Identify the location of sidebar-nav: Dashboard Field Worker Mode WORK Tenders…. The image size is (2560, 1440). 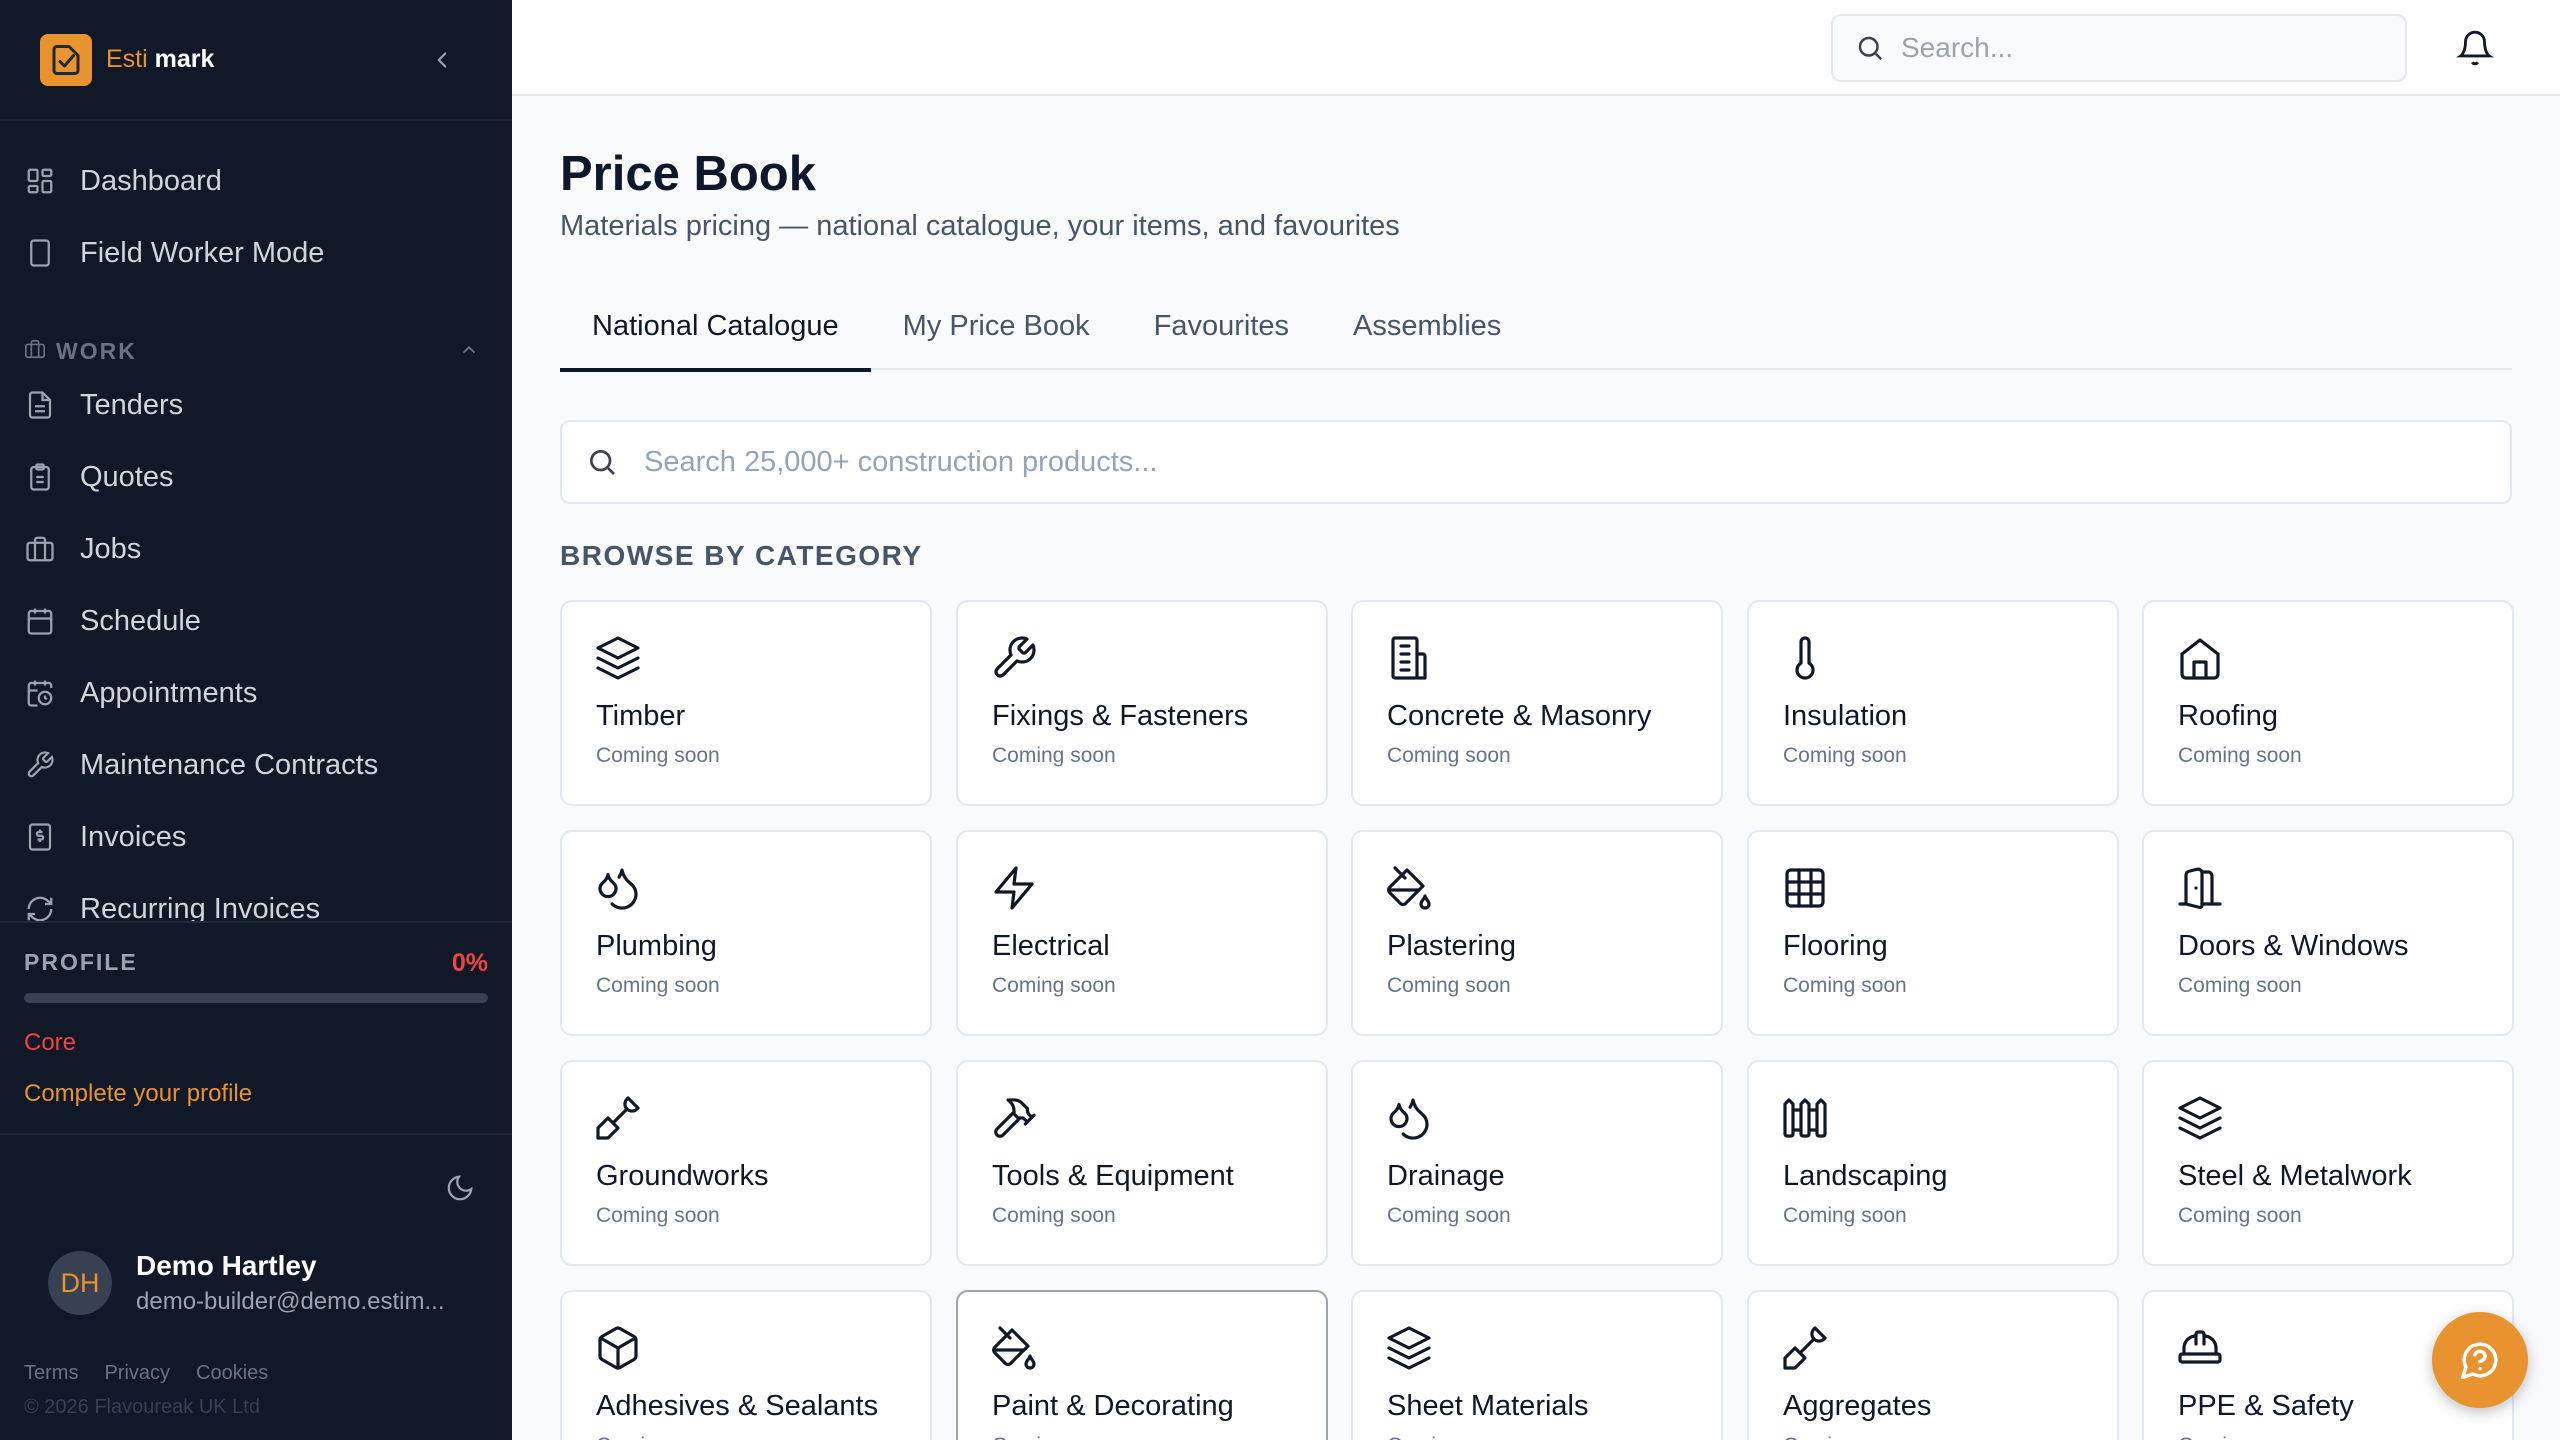
(256, 521).